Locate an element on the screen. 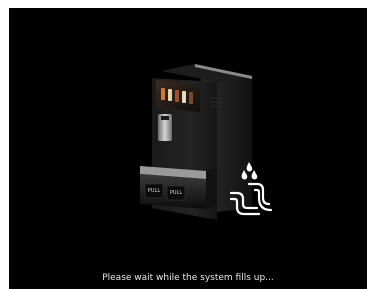  dispenser-nozzle is located at coordinates (165, 118).